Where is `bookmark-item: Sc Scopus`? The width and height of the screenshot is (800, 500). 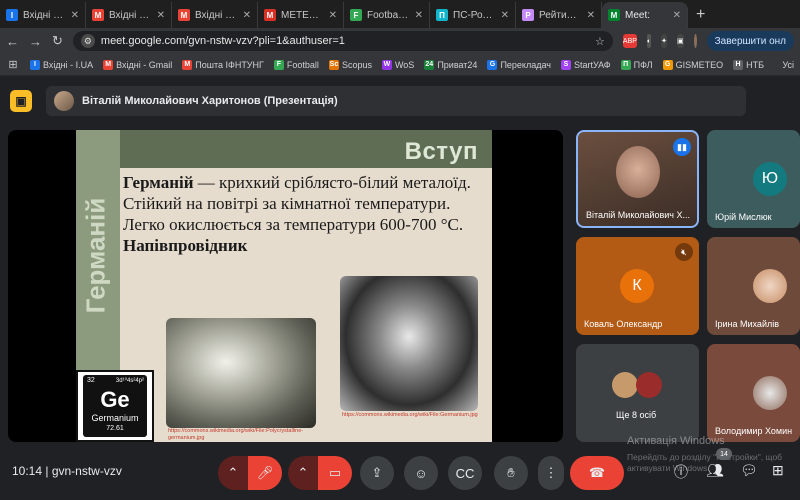 bookmark-item: Sc Scopus is located at coordinates (350, 64).